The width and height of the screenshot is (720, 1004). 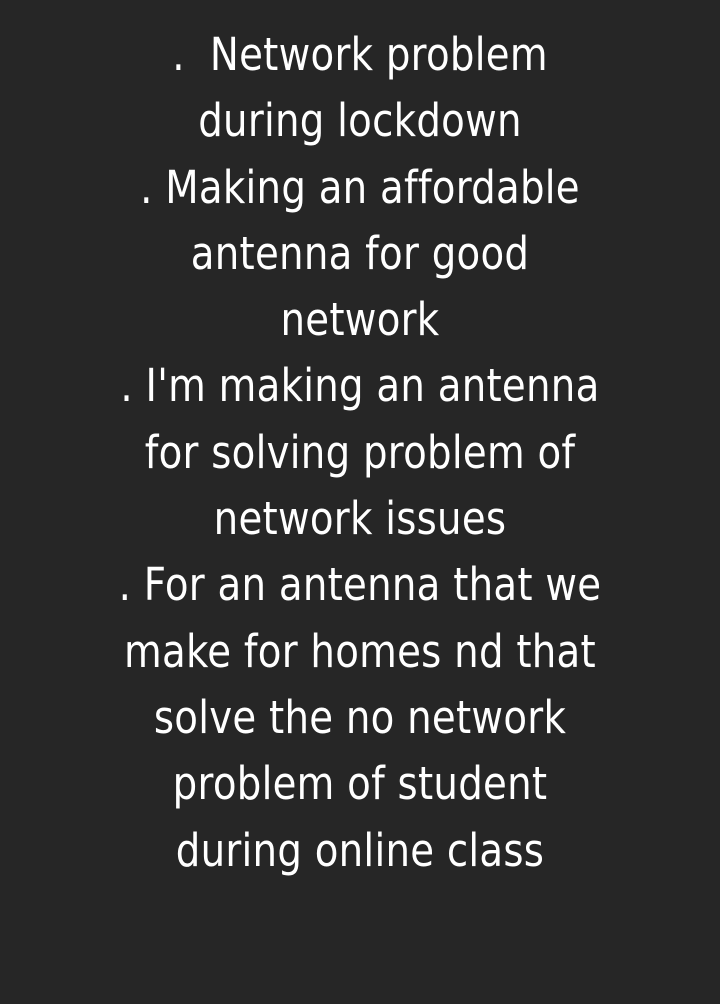 I want to click on note-line: . I'm making an antenna, so click(x=360, y=386).